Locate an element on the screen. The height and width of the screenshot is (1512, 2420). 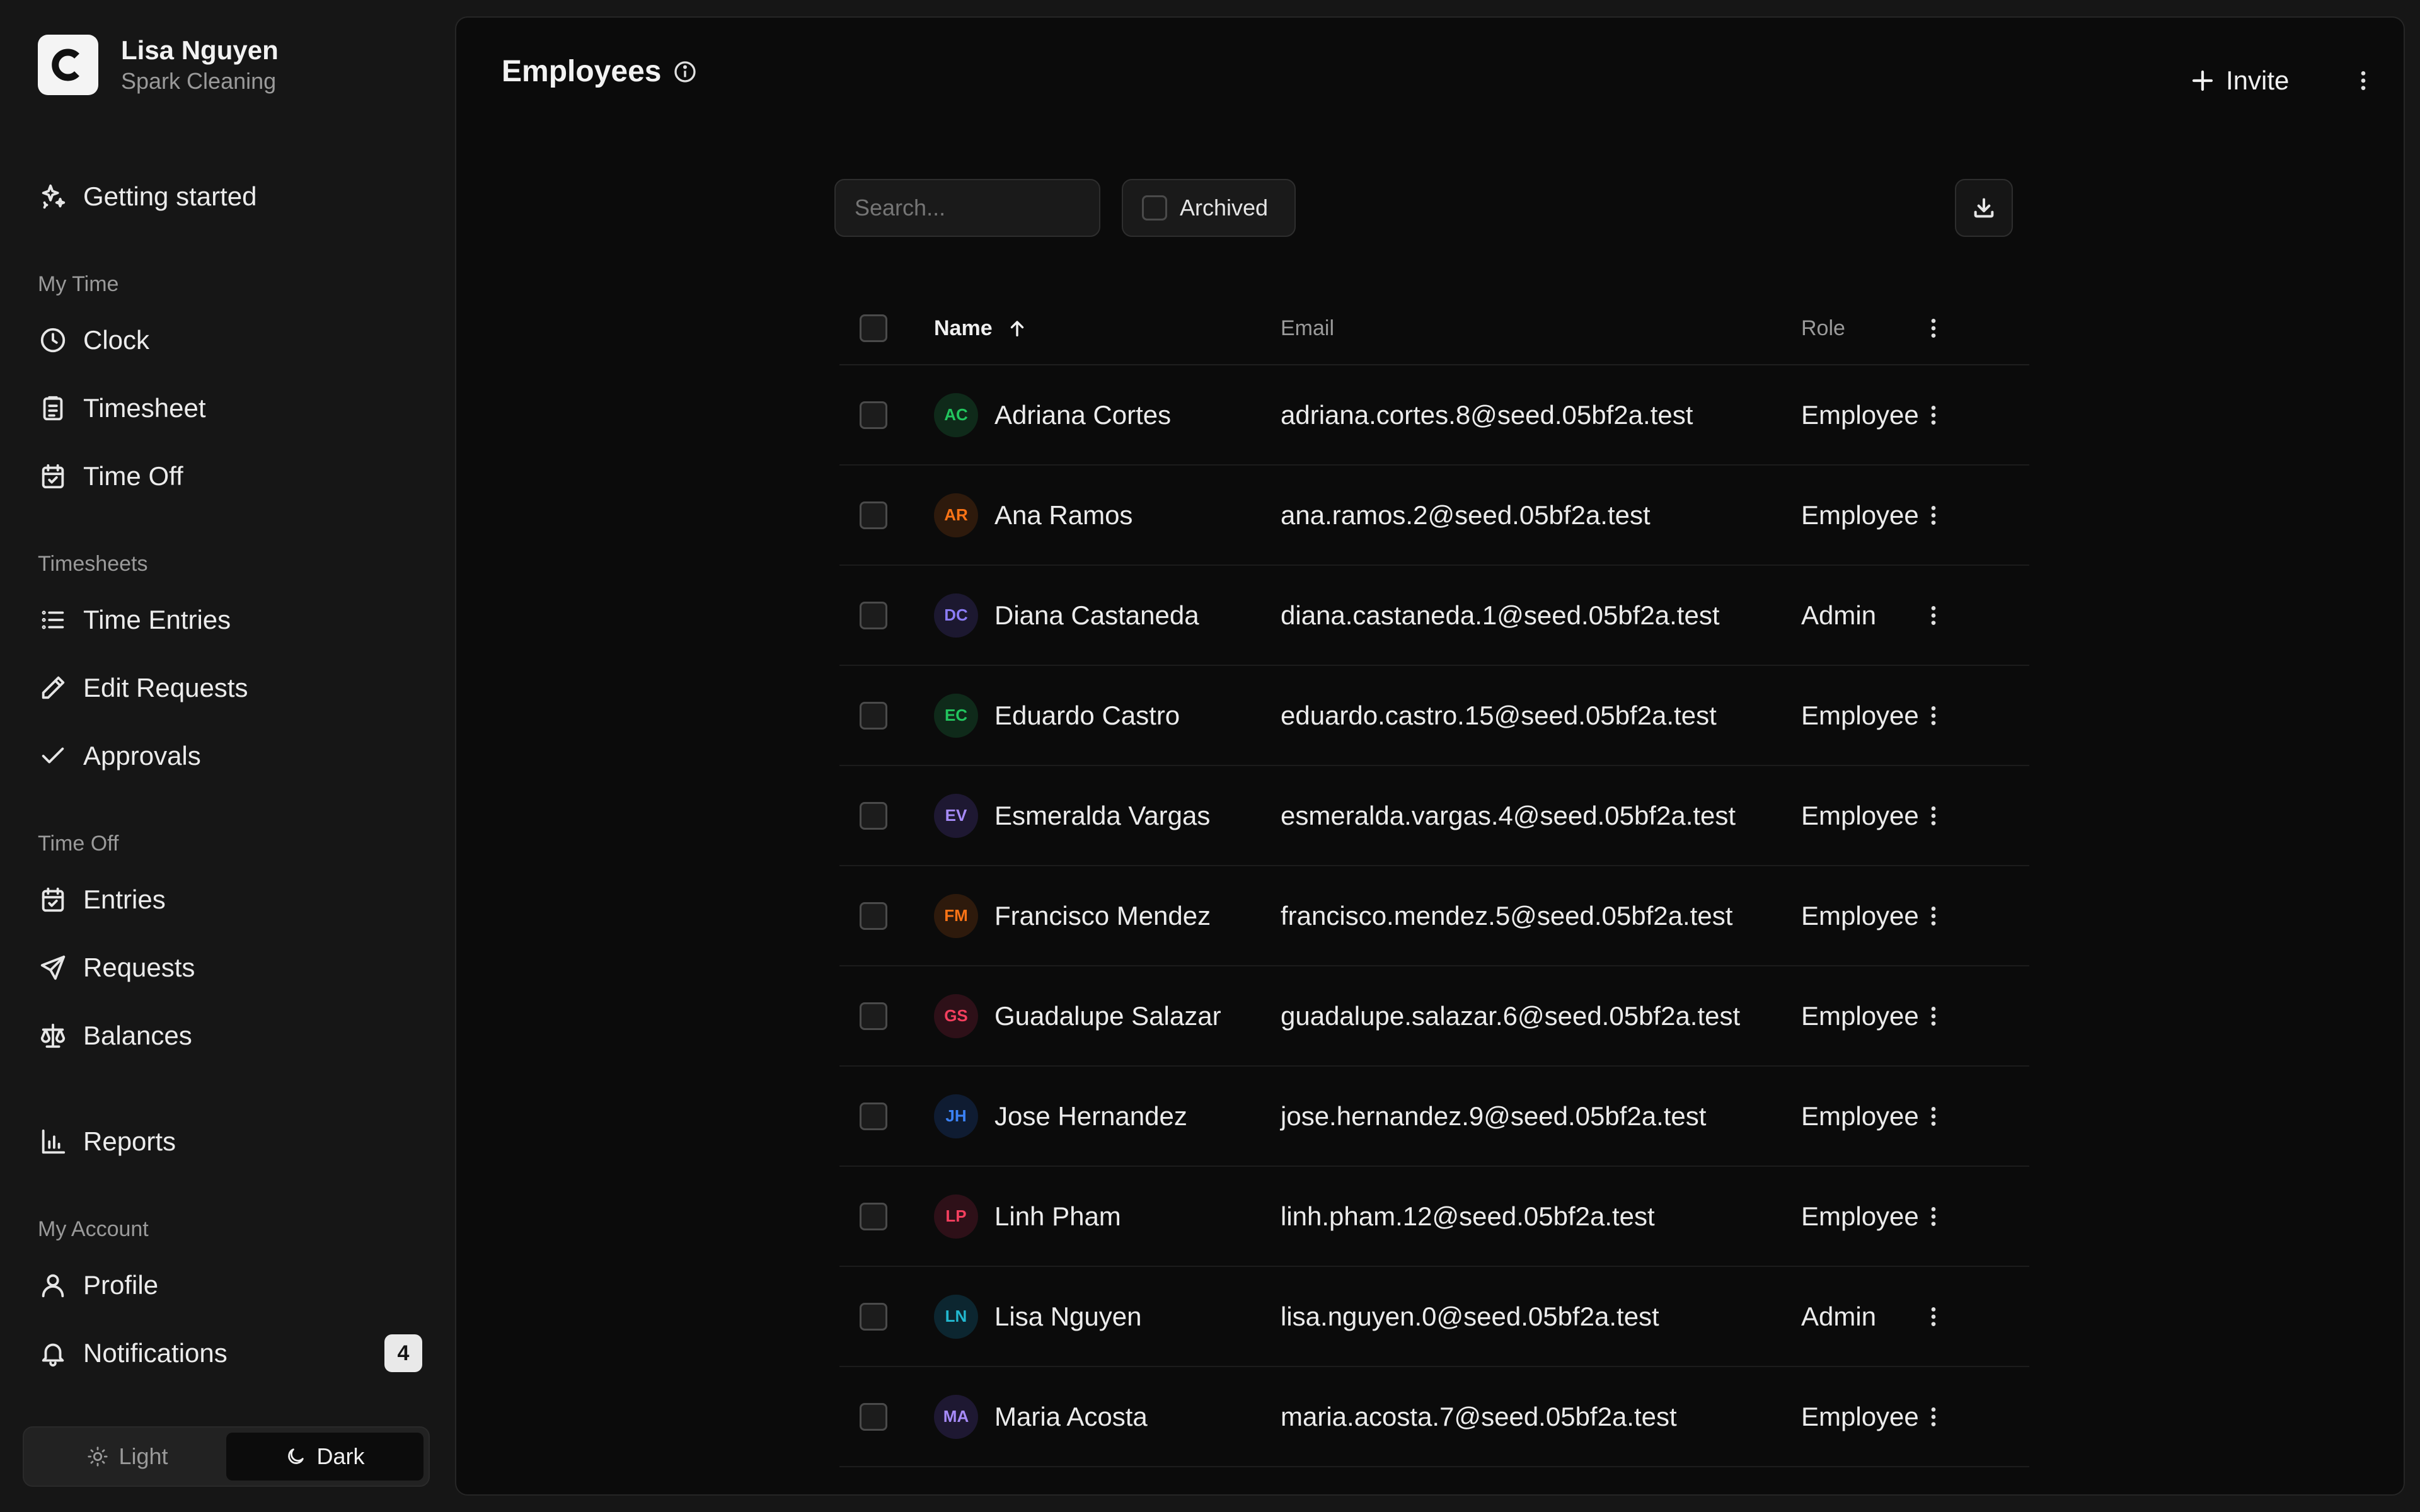
columns-menu-button is located at coordinates (1934, 328).